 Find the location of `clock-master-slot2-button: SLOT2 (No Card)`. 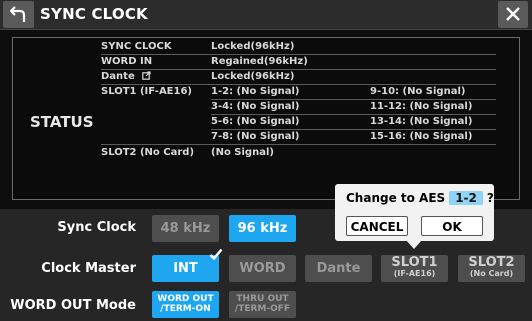

clock-master-slot2-button: SLOT2 (No Card) is located at coordinates (491, 268).